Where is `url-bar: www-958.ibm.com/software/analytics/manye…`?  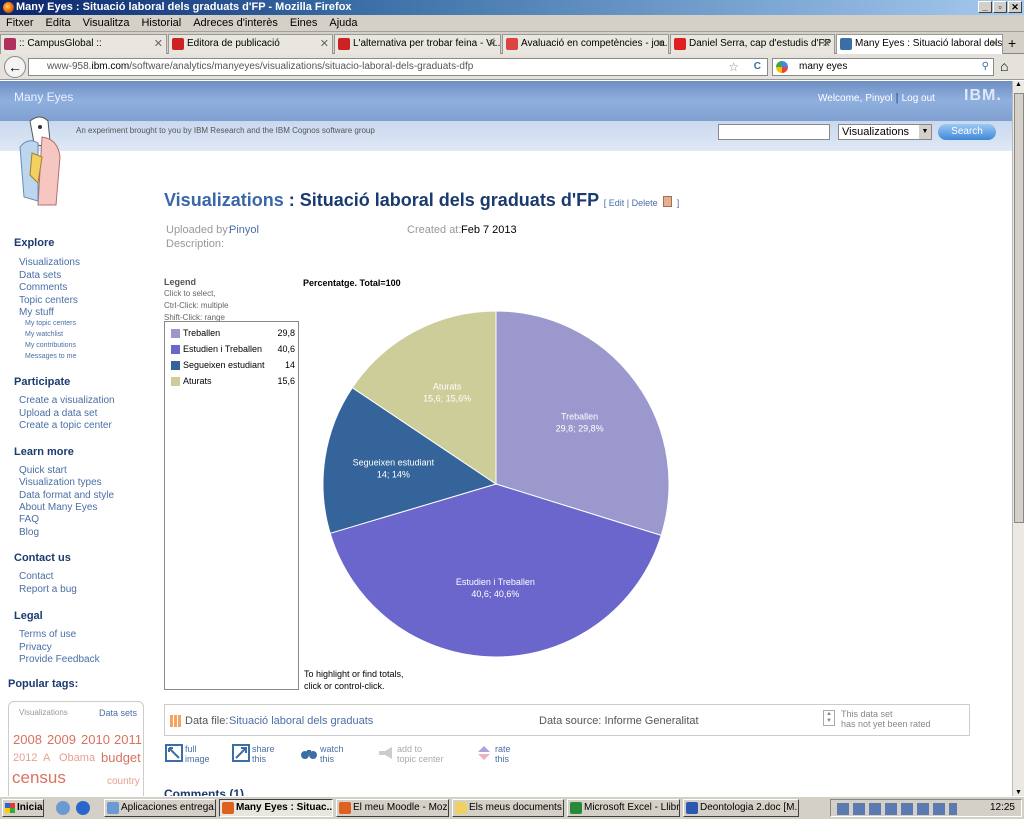
url-bar: www-958.ibm.com/software/analytics/manye… is located at coordinates (398, 67).